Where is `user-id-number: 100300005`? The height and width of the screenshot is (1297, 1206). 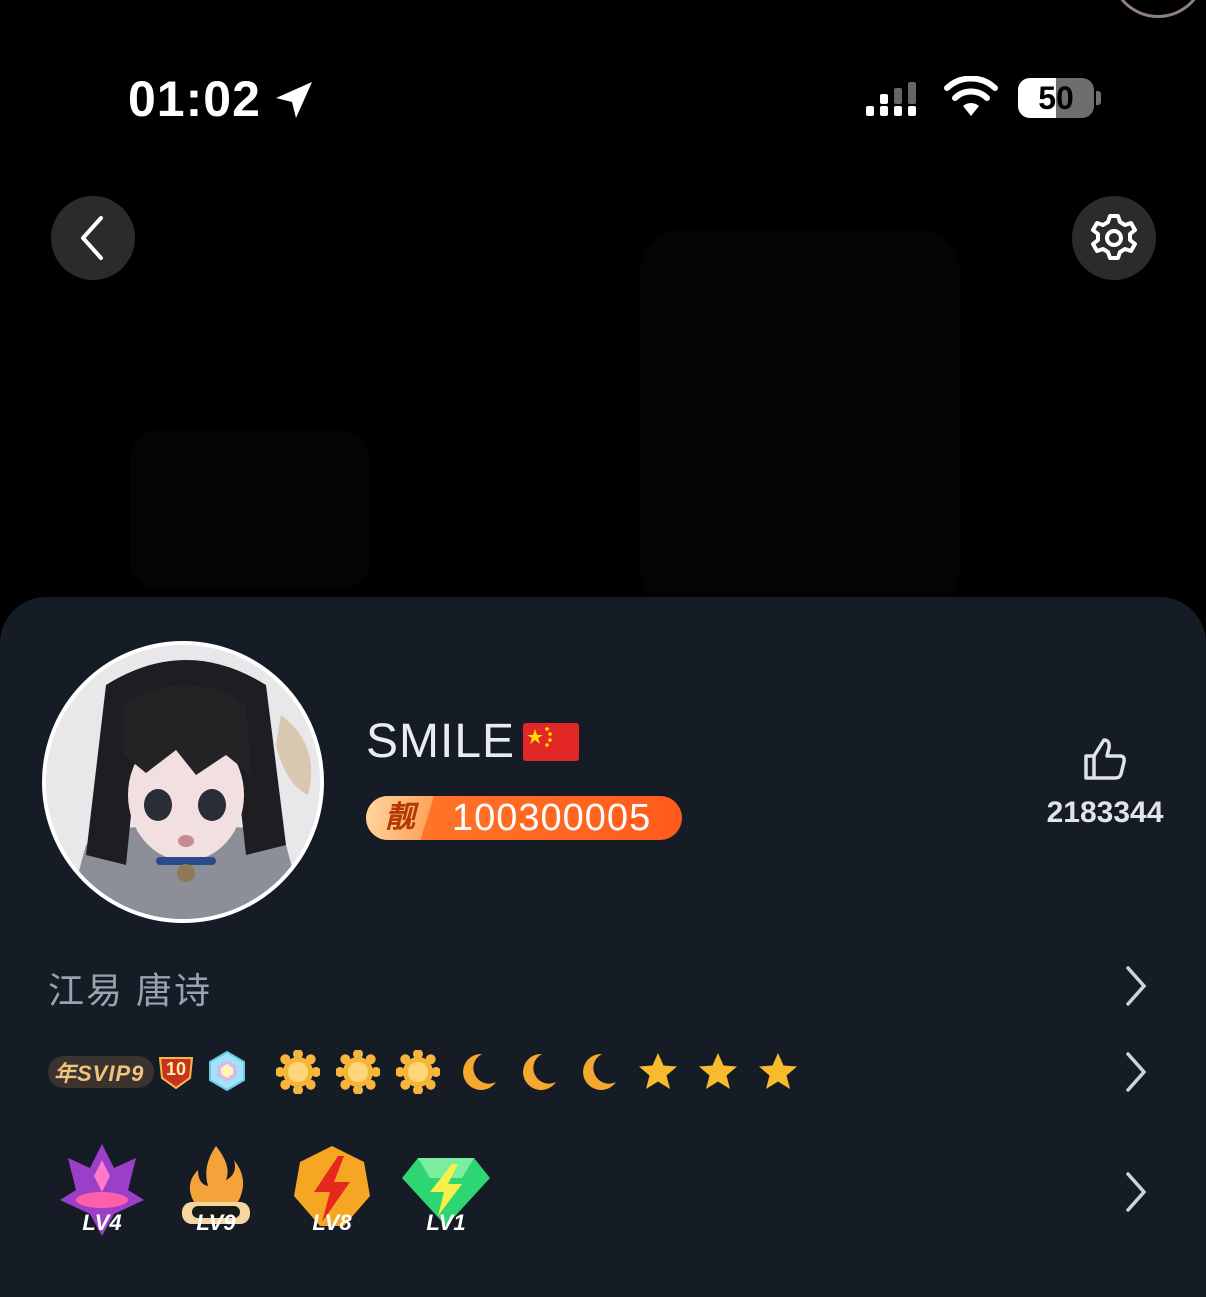 user-id-number: 100300005 is located at coordinates (552, 818).